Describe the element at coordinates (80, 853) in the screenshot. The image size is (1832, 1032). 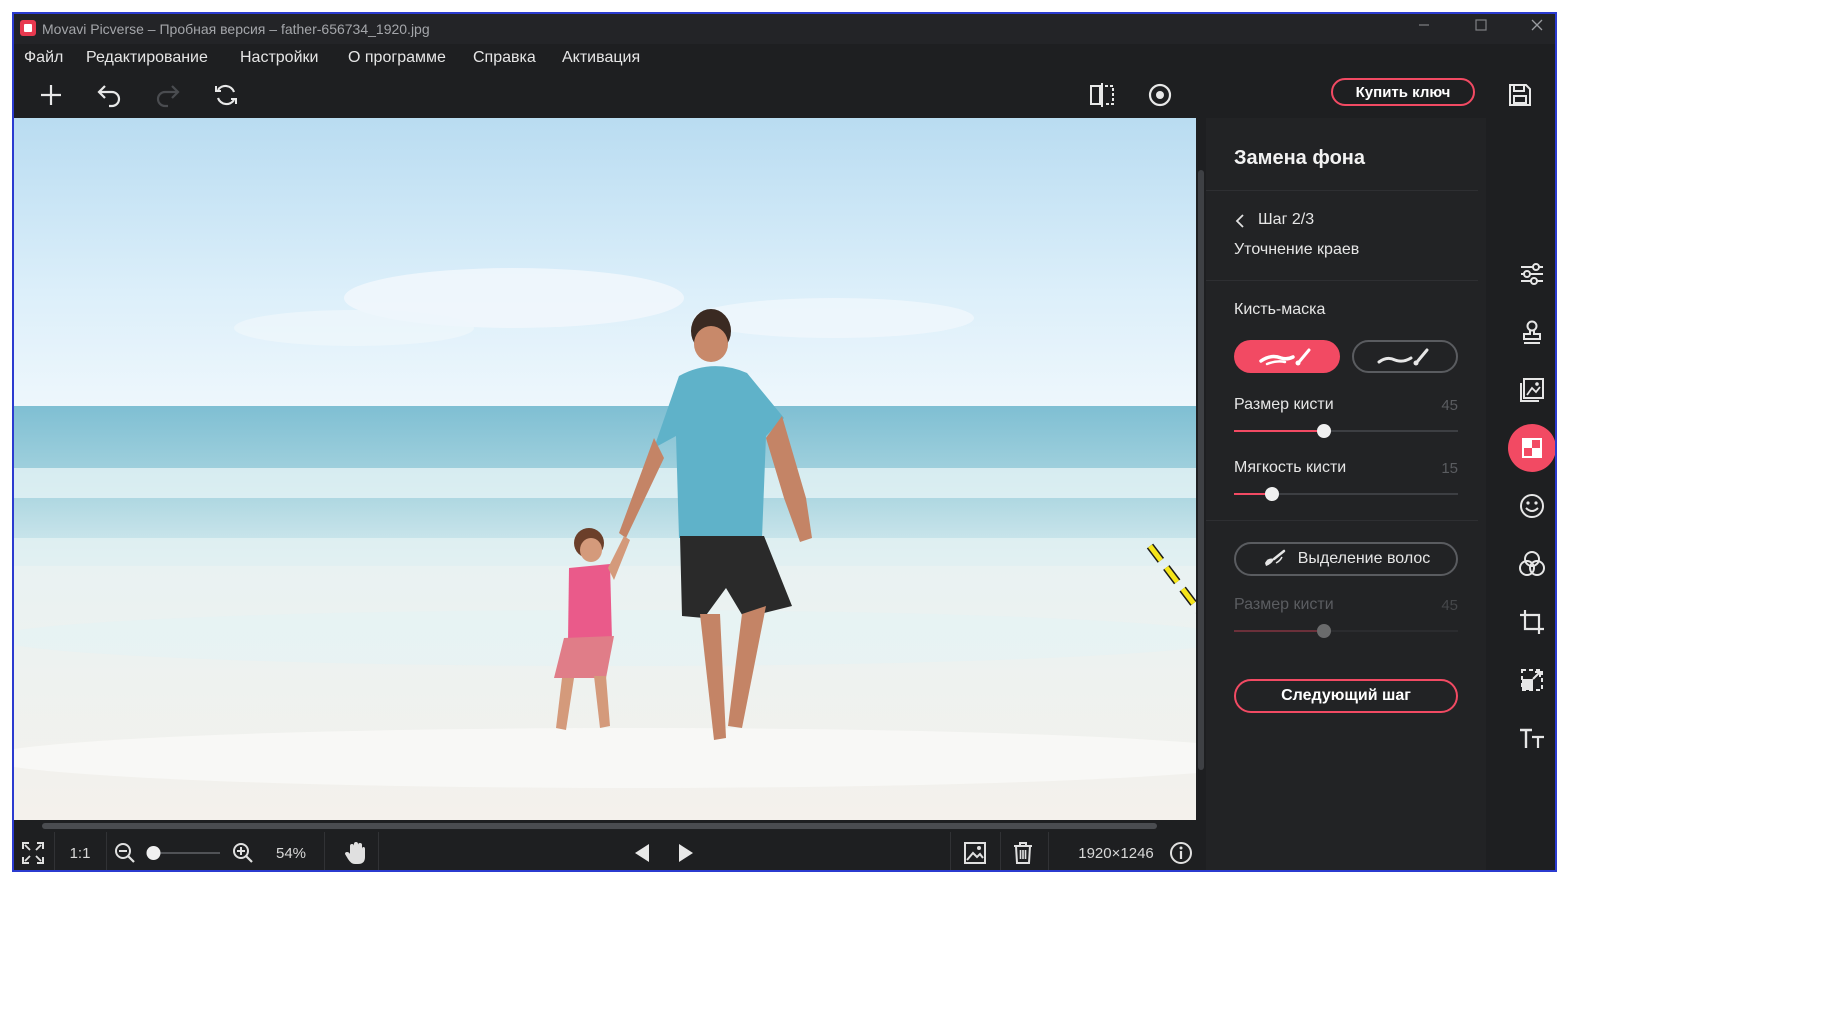
I see `actual-size-button: 1:1` at that location.